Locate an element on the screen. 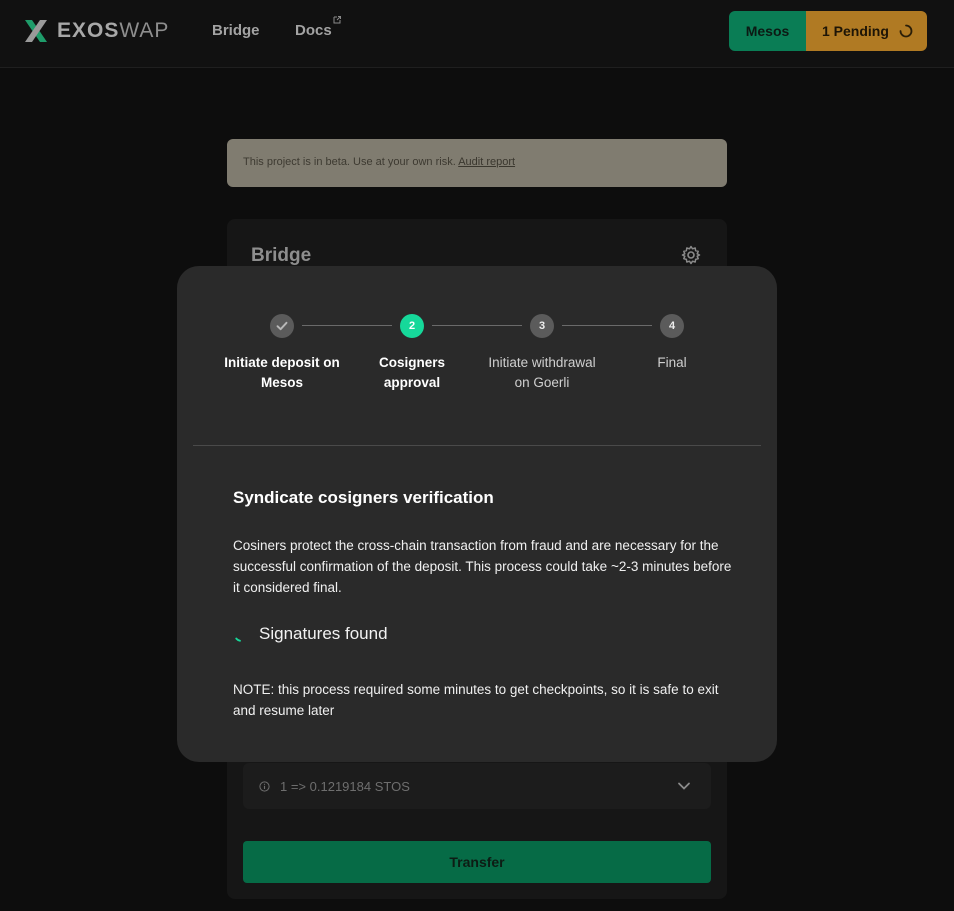 The height and width of the screenshot is (911, 954). checkmark-icon is located at coordinates (282, 326).